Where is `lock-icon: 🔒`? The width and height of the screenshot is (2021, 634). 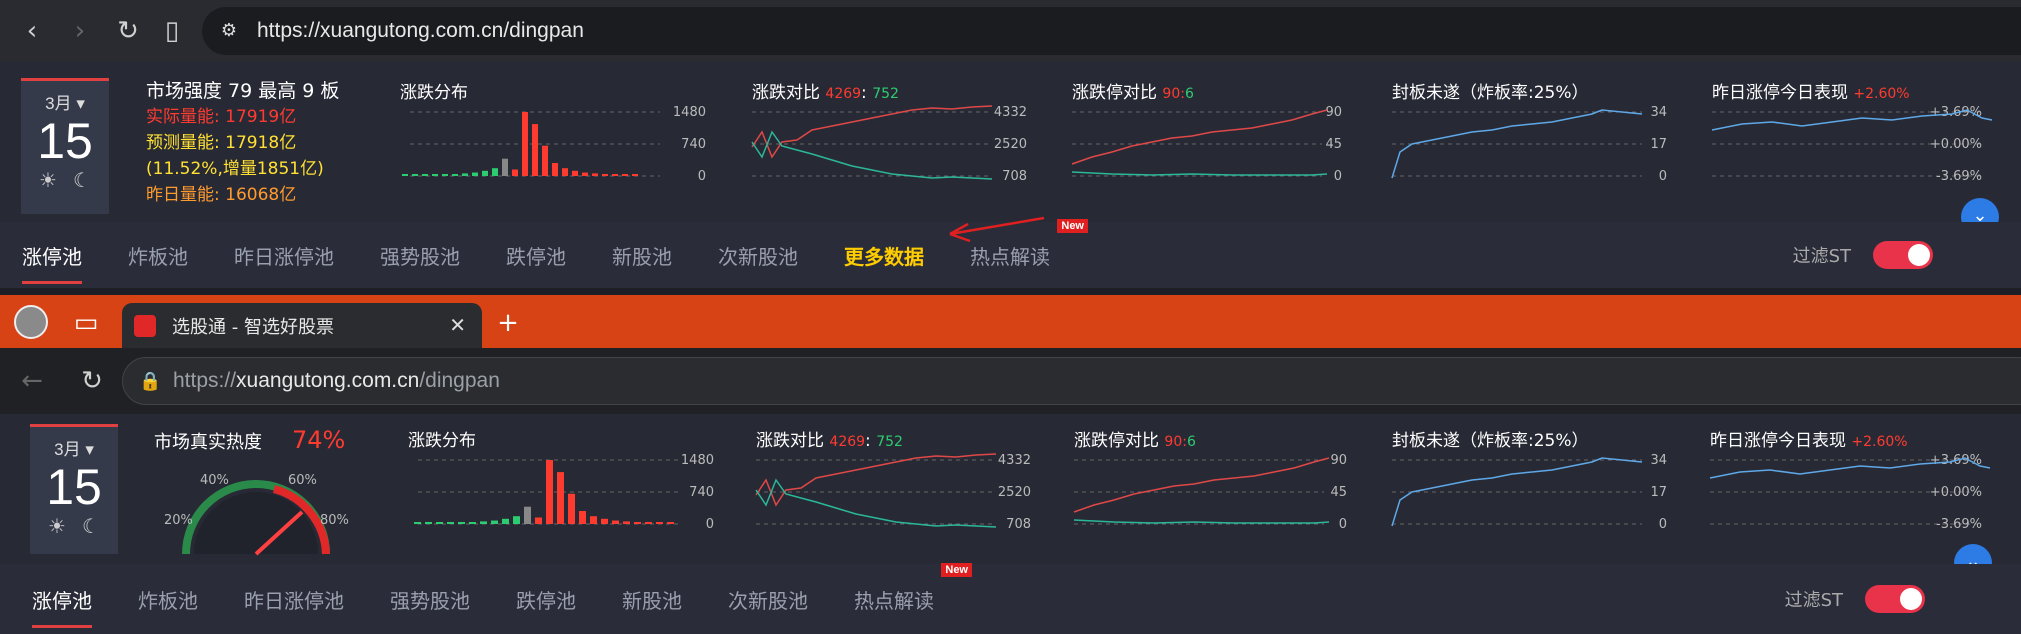 lock-icon: 🔒 is located at coordinates (150, 381).